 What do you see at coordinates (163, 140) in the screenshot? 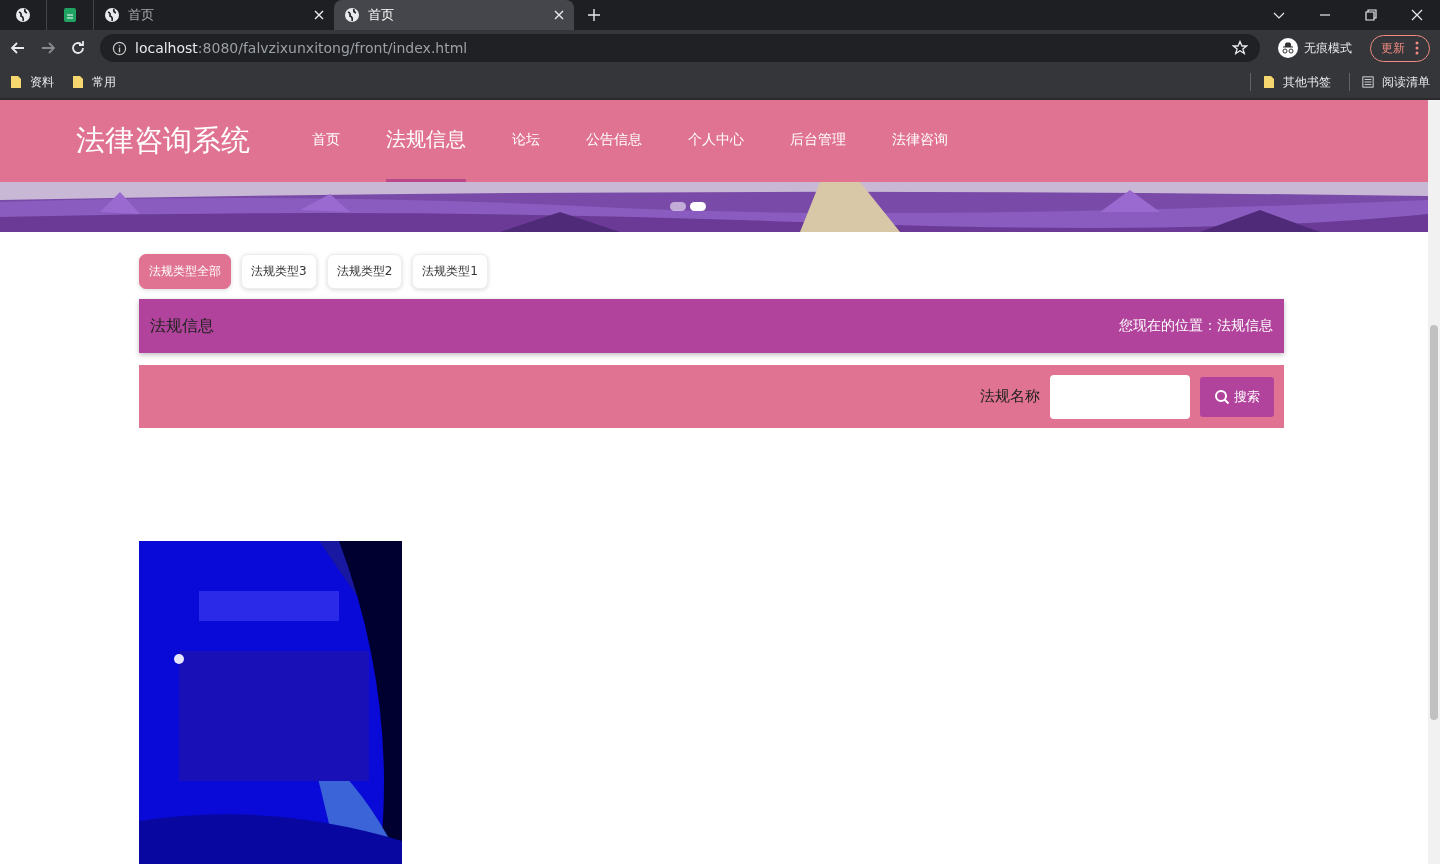
I see `site-logo: 法律咨询系统` at bounding box center [163, 140].